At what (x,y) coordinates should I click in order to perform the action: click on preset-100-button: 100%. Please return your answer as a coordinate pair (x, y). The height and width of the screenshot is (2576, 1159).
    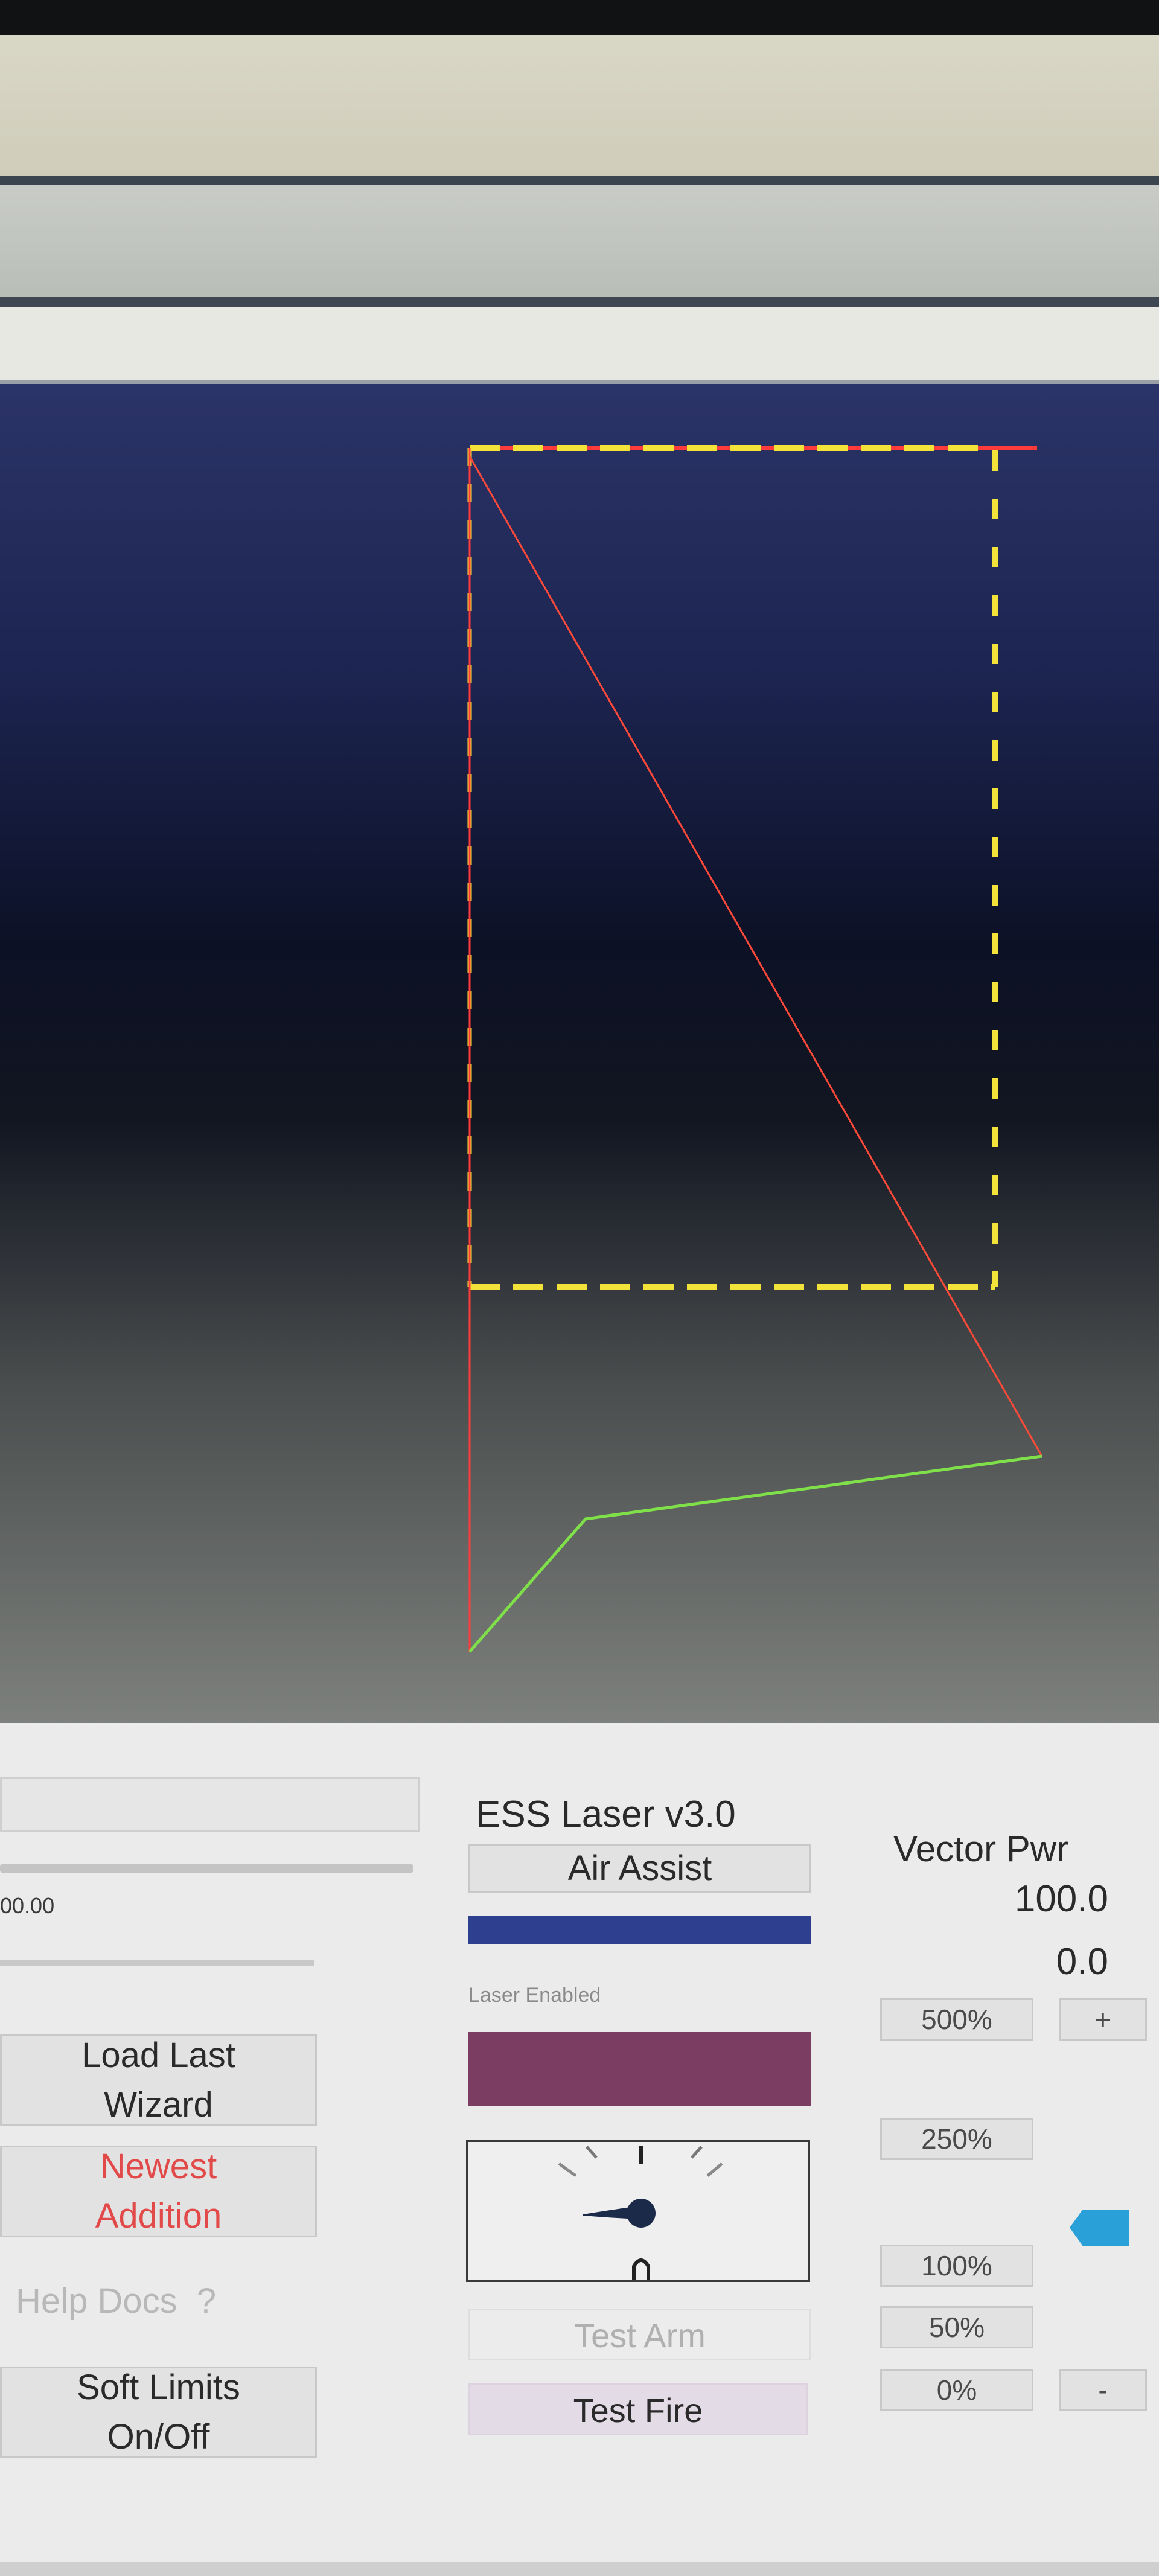
    Looking at the image, I should click on (956, 2266).